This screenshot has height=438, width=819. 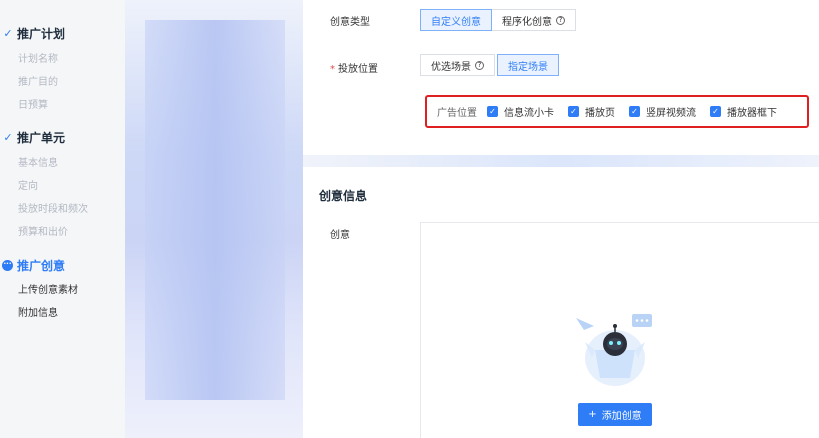 What do you see at coordinates (591, 111) in the screenshot?
I see `checkbox-play-page: ✓ 播放页` at bounding box center [591, 111].